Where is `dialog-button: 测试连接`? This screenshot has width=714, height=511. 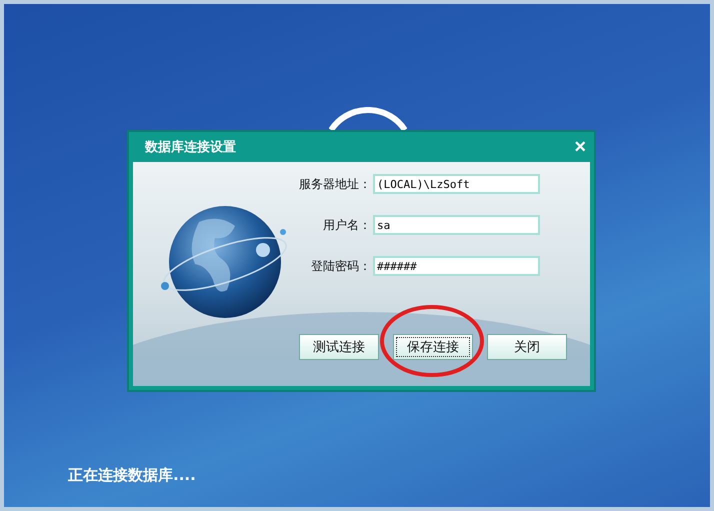
dialog-button: 测试连接 is located at coordinates (339, 347).